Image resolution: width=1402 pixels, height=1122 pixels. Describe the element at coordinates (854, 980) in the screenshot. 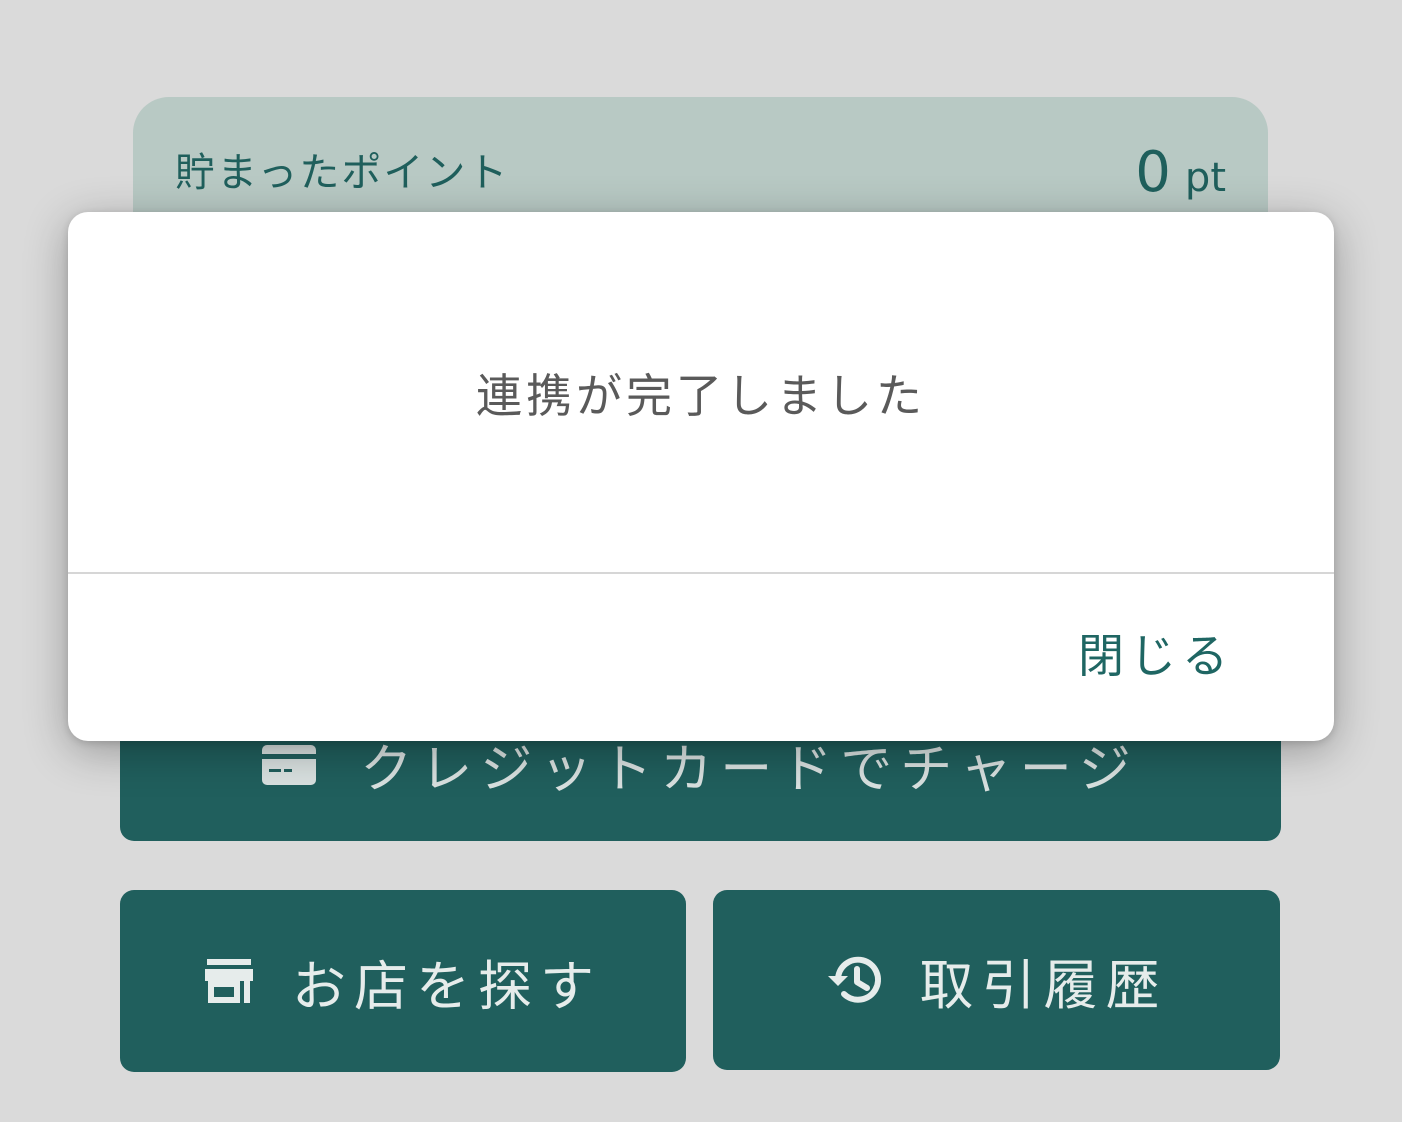

I see `history-icon` at that location.